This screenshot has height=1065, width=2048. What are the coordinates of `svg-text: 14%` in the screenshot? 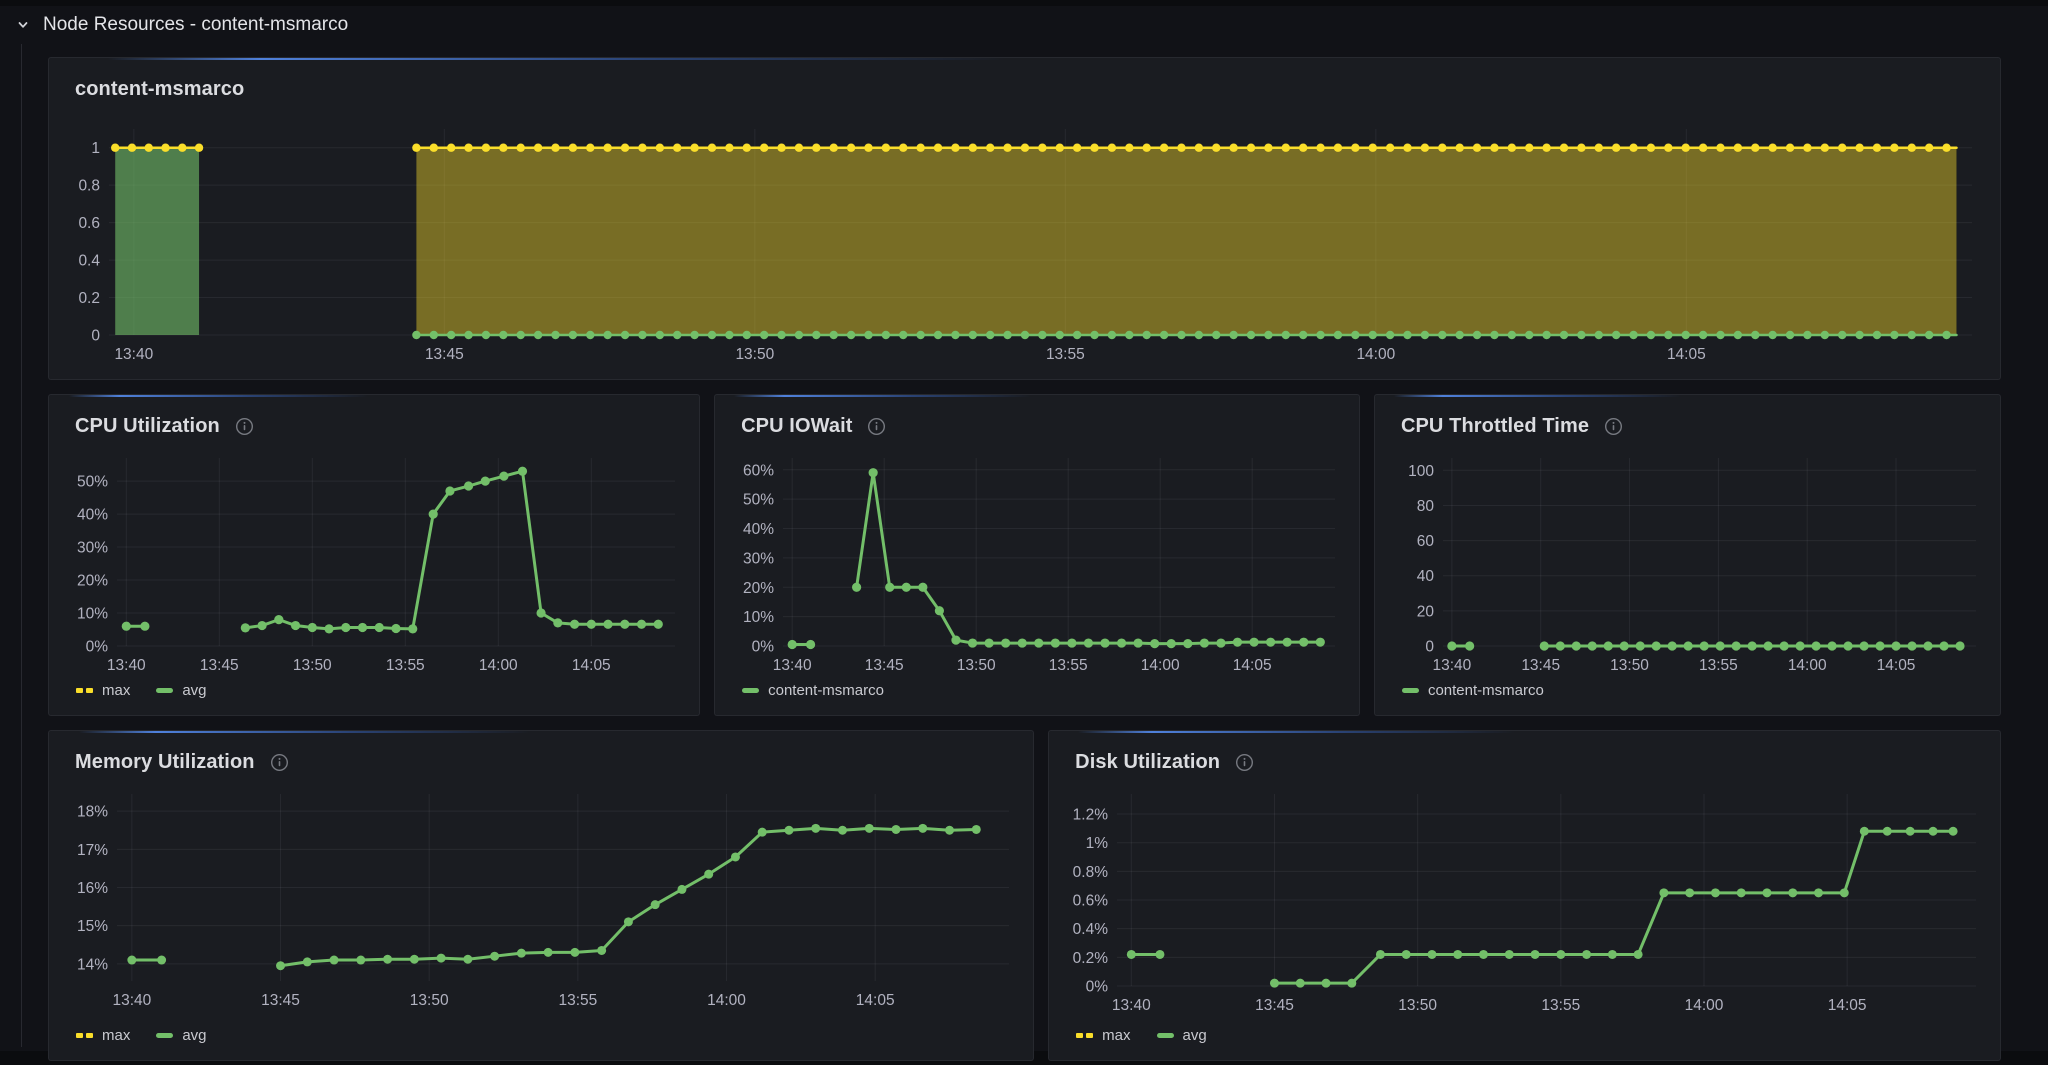 It's located at (92, 964).